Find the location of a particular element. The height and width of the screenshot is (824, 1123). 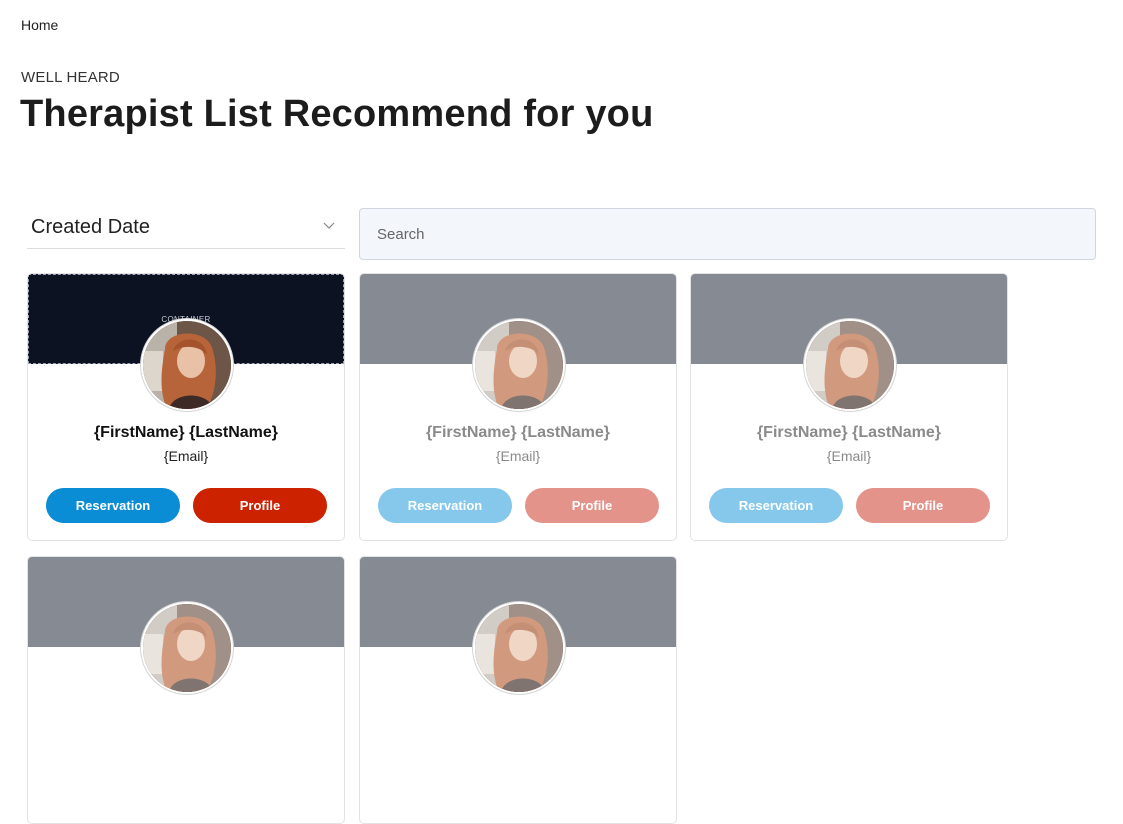

search-input is located at coordinates (727, 234).